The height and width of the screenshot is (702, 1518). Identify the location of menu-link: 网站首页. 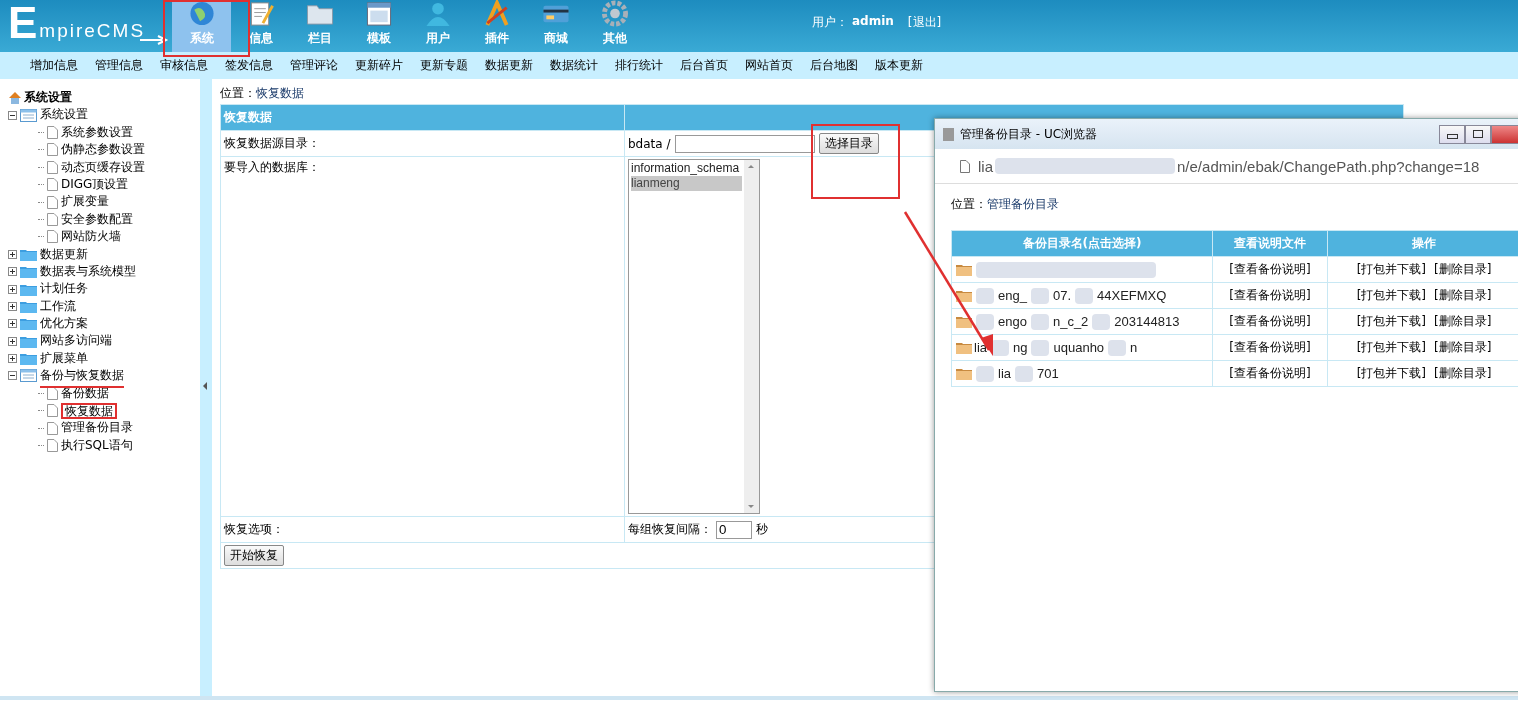
(769, 65).